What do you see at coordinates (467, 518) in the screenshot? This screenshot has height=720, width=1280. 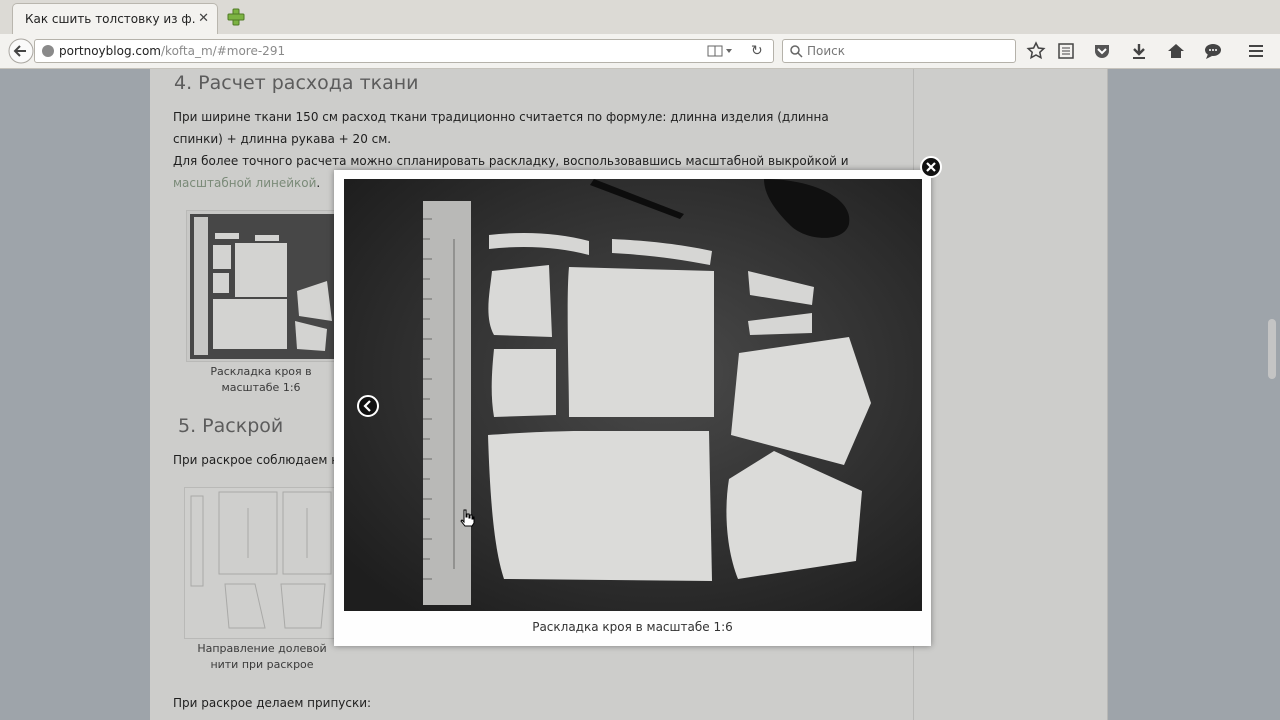 I see `hand-cursor-icon` at bounding box center [467, 518].